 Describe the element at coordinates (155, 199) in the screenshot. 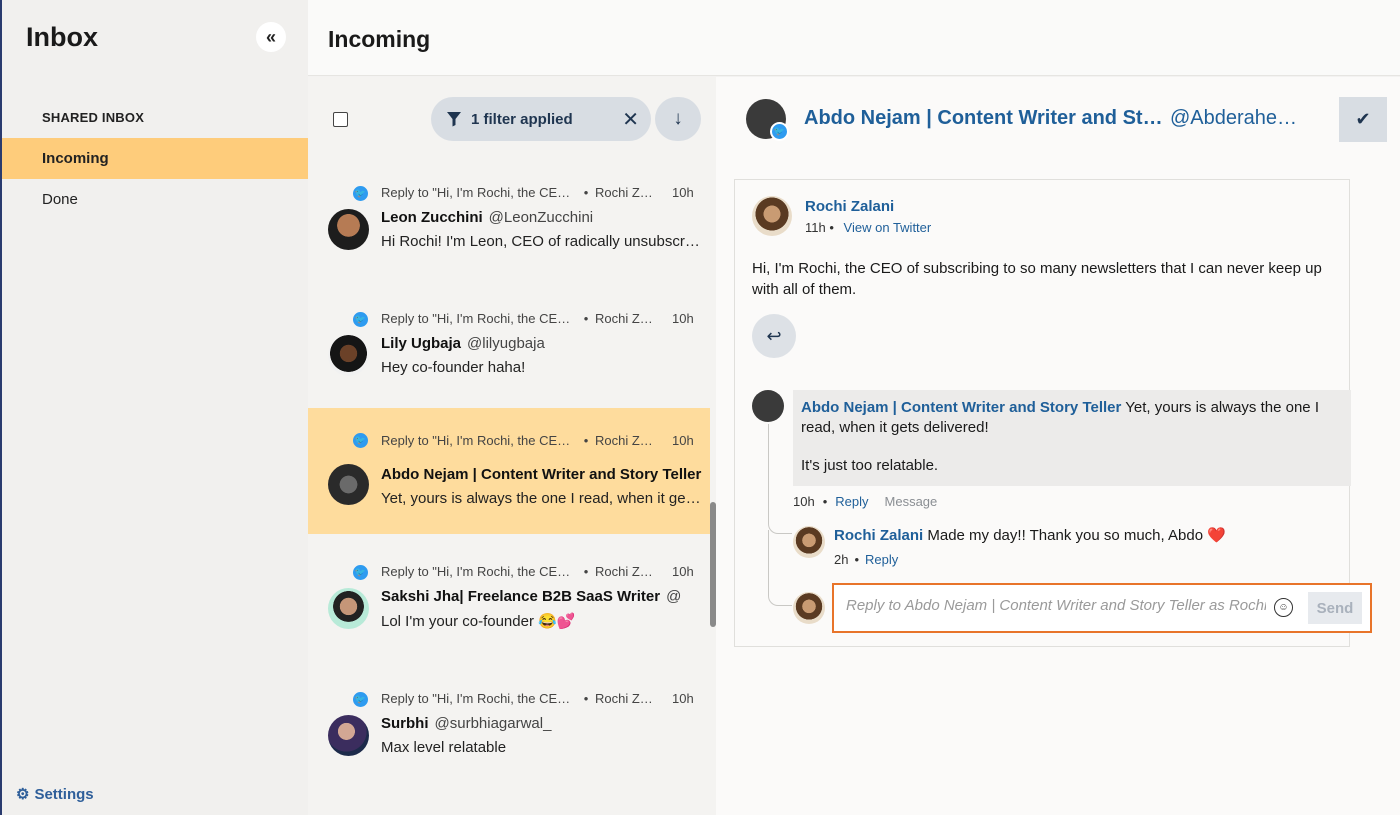

I see `sidebar-item-done: Done` at that location.